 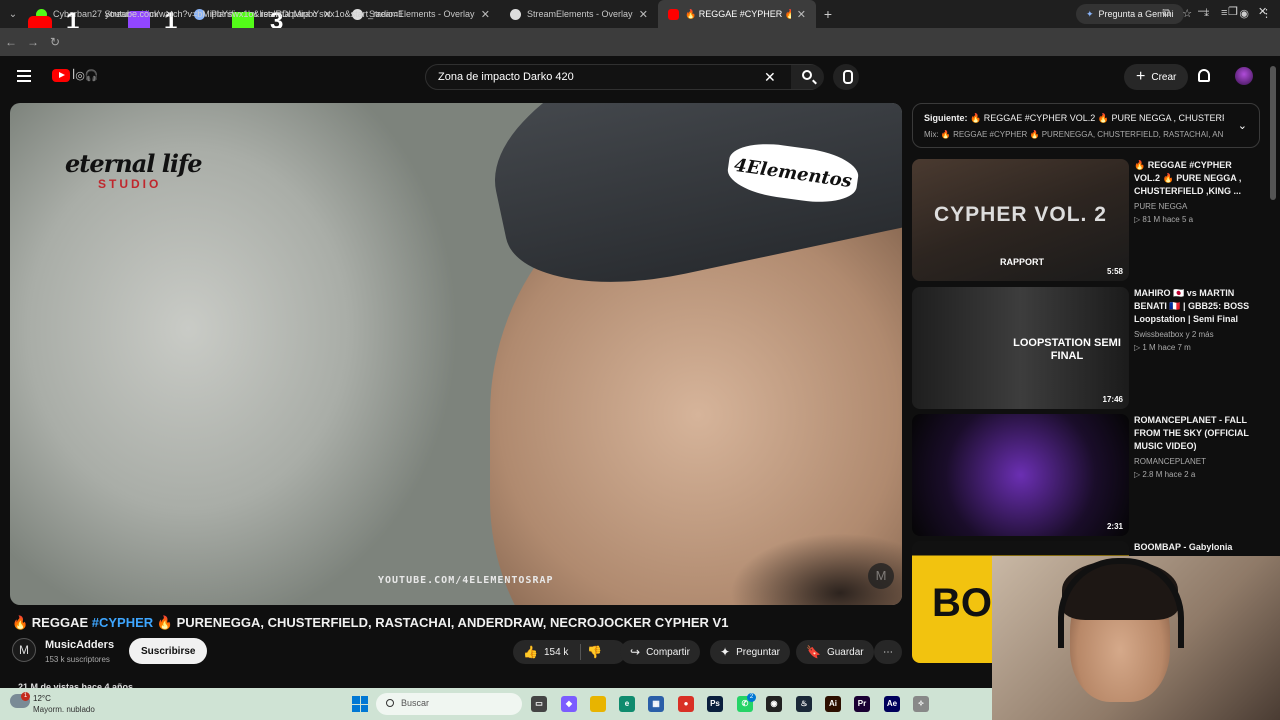 What do you see at coordinates (1174, 334) in the screenshot?
I see `recommendation-channel: Swissbeatbox y 2 más` at bounding box center [1174, 334].